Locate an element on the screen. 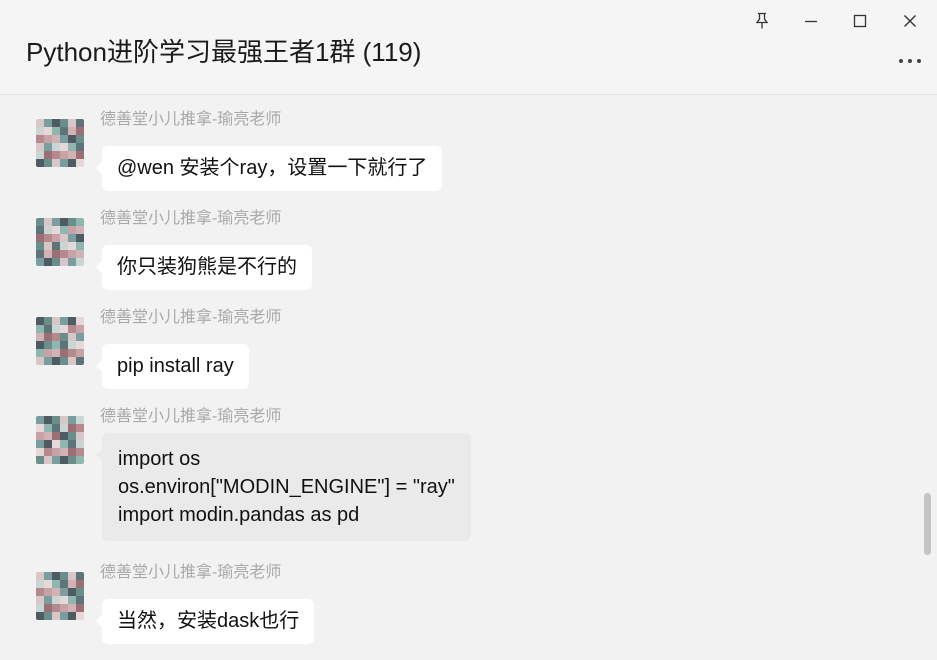 This screenshot has width=937, height=660. pin-icon is located at coordinates (762, 21).